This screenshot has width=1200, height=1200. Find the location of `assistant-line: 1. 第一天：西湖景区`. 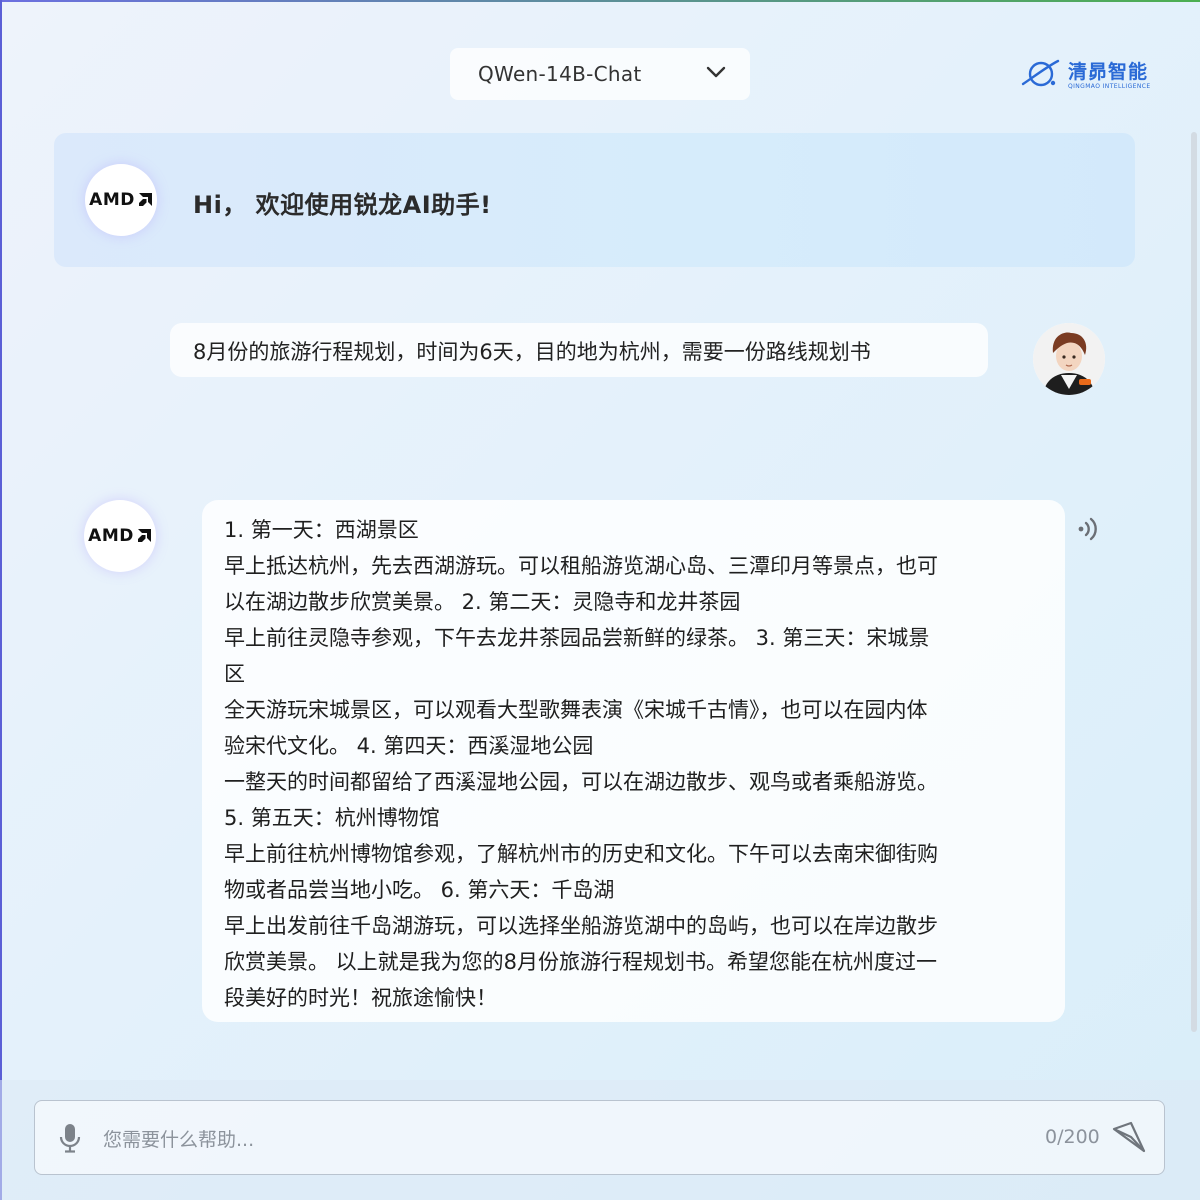

assistant-line: 1. 第一天：西湖景区 is located at coordinates (321, 530).